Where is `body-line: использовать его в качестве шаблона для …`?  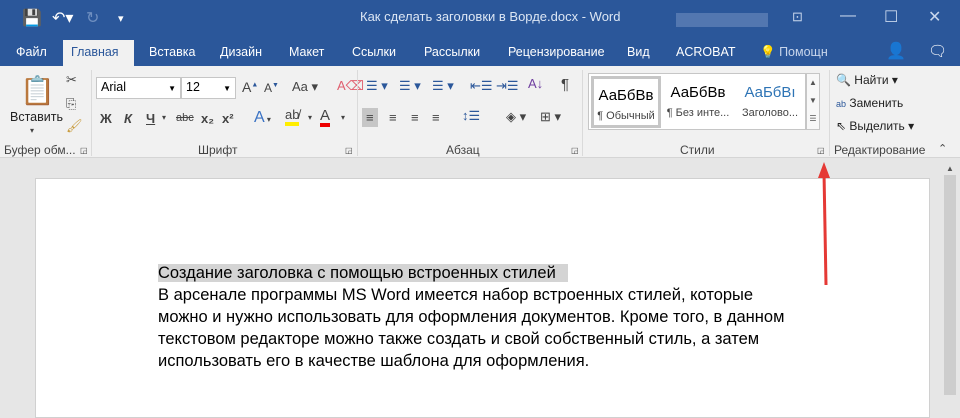
body-line: использовать его в качестве шаблона для … is located at coordinates (374, 361).